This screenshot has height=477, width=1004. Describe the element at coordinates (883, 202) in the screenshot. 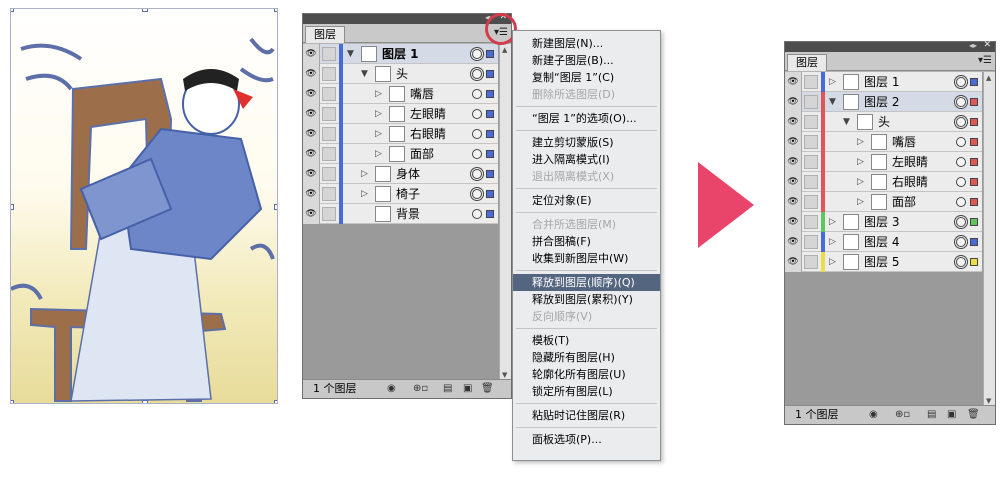

I see `layer-row: 👁 ▷ 面部` at that location.